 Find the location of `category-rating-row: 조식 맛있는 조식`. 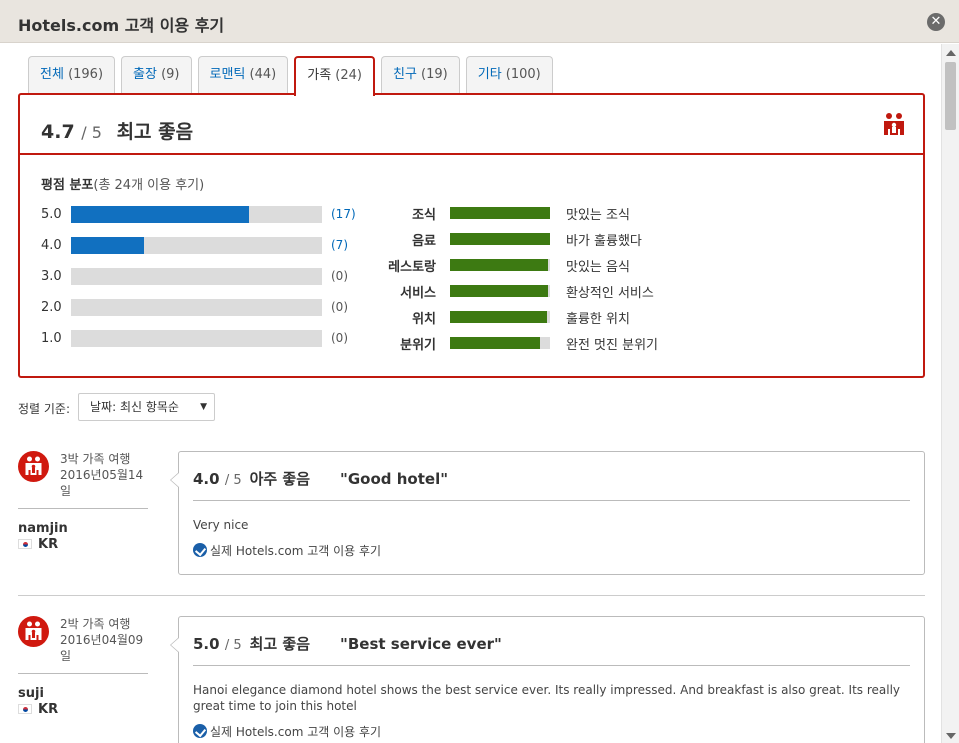

category-rating-row: 조식 맛있는 조식 is located at coordinates (525, 213).